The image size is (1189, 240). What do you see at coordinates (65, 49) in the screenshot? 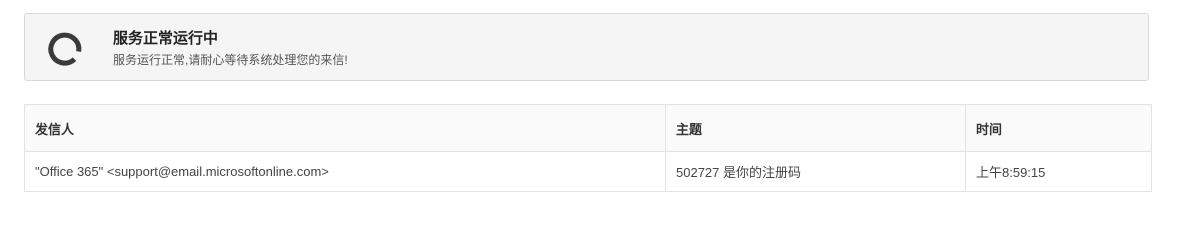
I see `spinner-ring-icon` at bounding box center [65, 49].